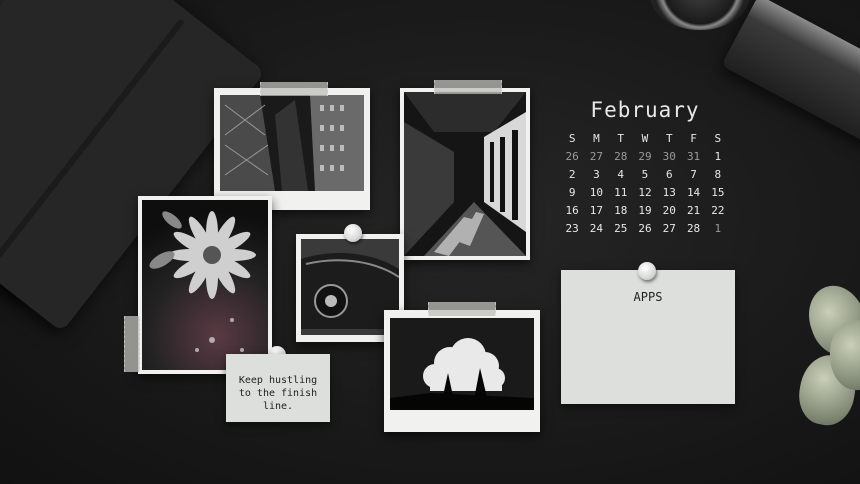 Image resolution: width=860 pixels, height=484 pixels. I want to click on calendar-day: 10, so click(596, 192).